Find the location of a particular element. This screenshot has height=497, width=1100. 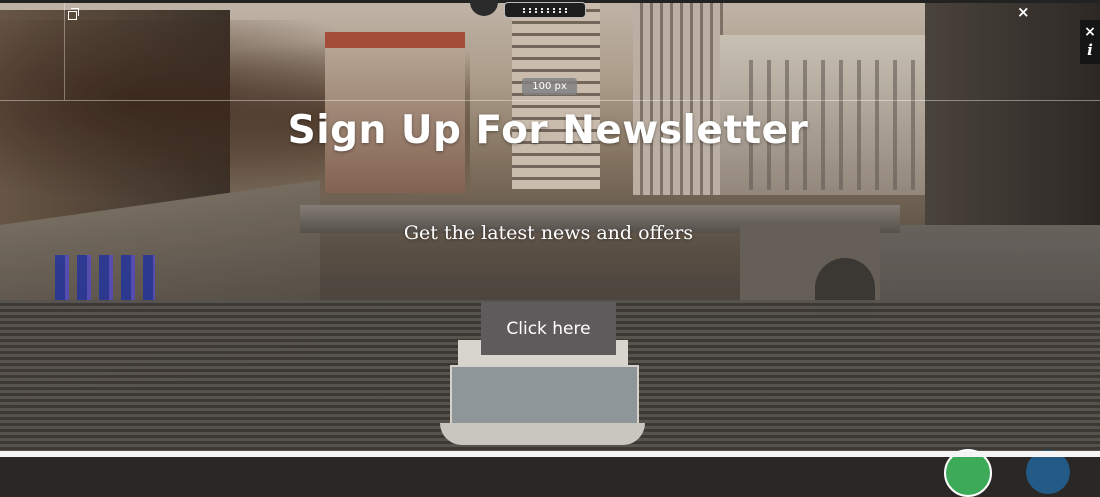

click-here-button: Click here is located at coordinates (548, 328).